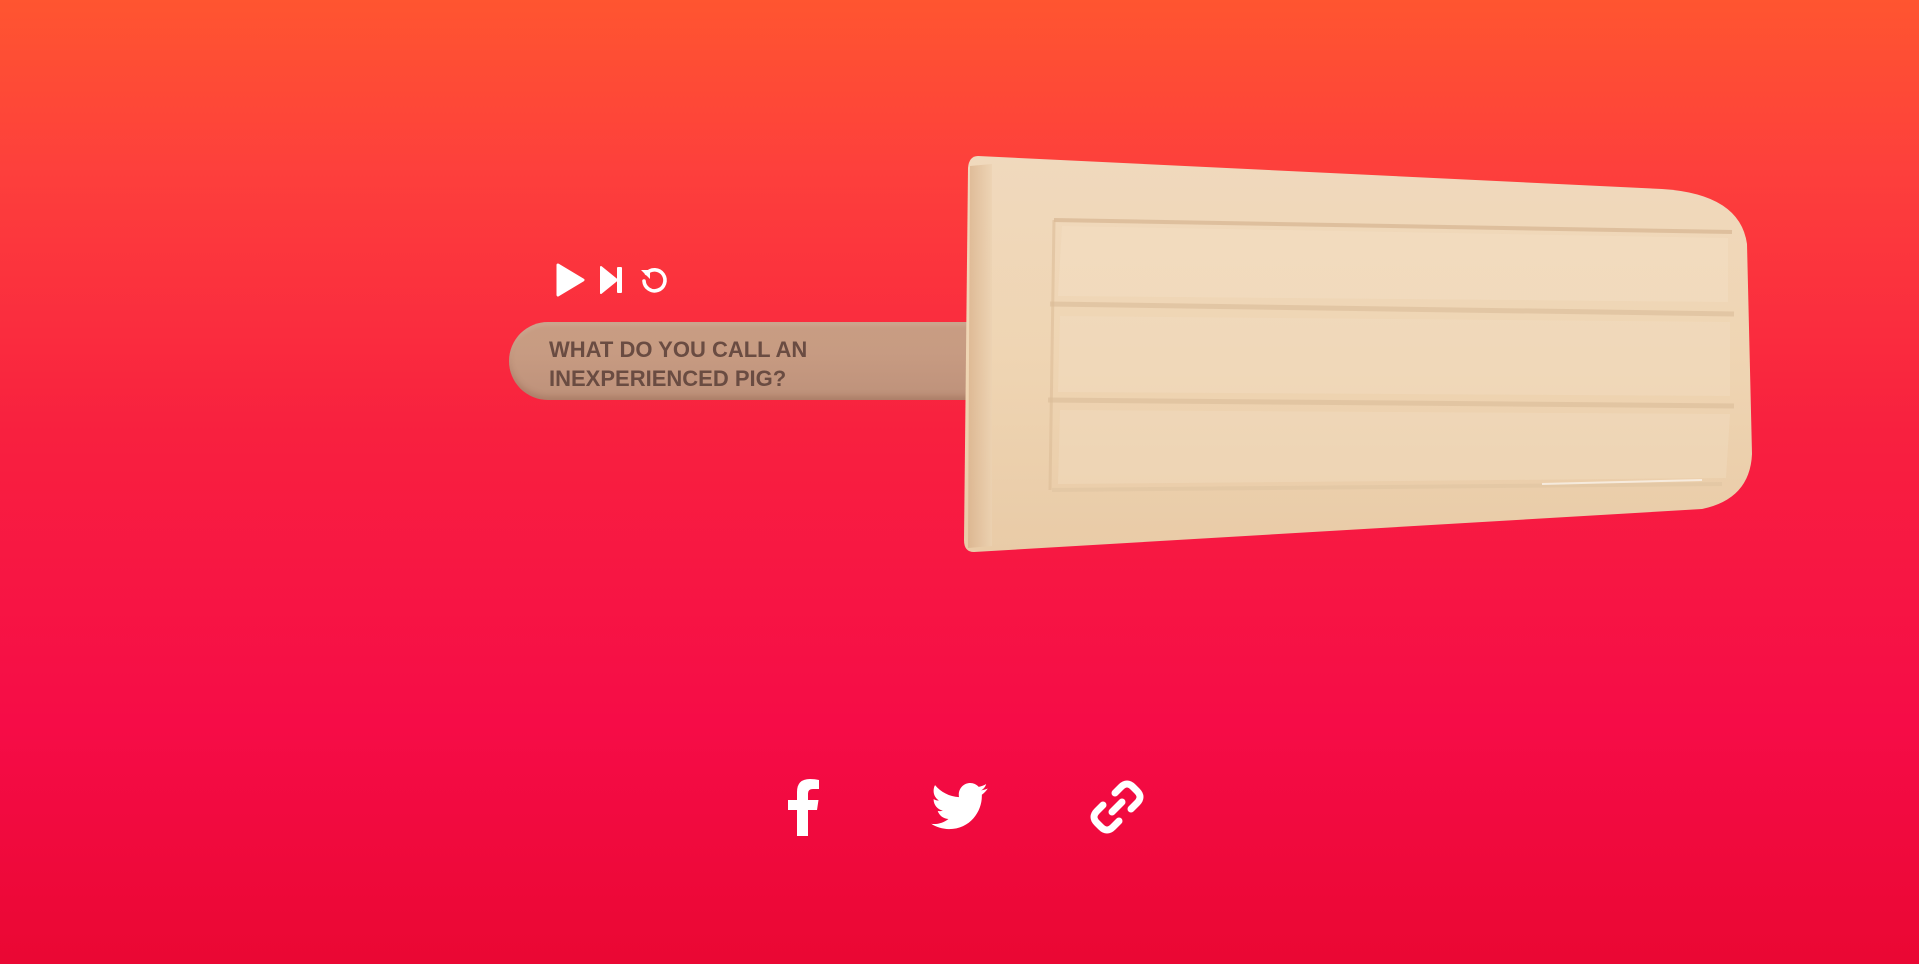 Image resolution: width=1919 pixels, height=964 pixels. I want to click on popsicle-stick: WHAT DO YOU CALL AN INEXPERIENCED PIG?, so click(744, 361).